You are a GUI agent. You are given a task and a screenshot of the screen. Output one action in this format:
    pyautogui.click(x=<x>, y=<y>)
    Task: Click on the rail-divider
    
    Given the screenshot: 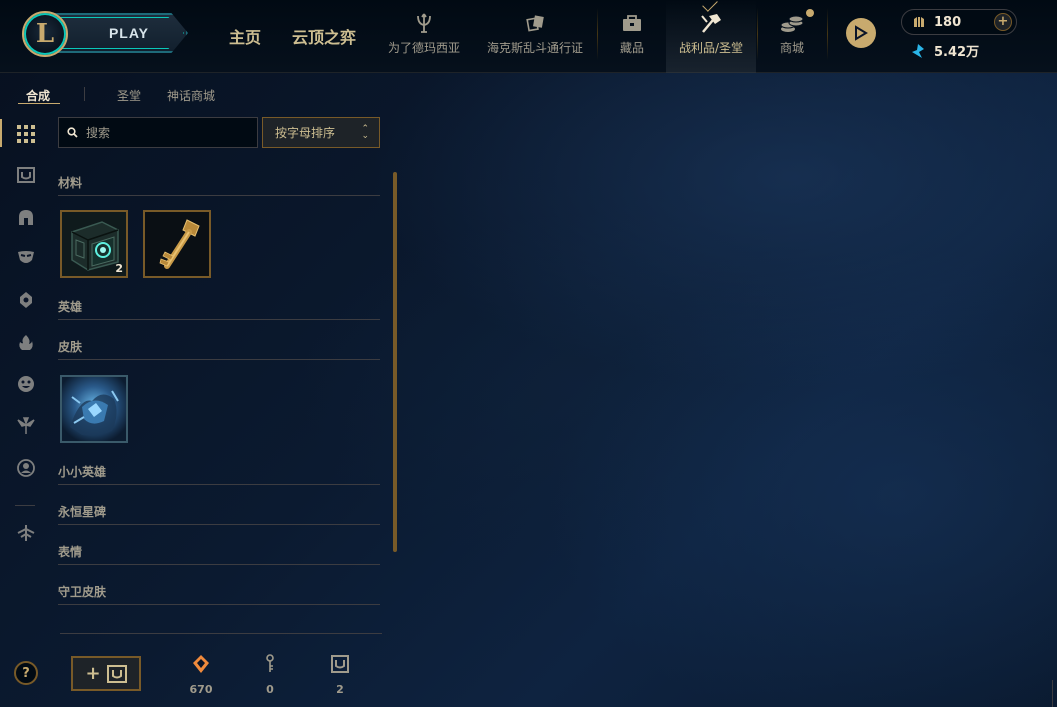 What is the action you would take?
    pyautogui.click(x=25, y=505)
    